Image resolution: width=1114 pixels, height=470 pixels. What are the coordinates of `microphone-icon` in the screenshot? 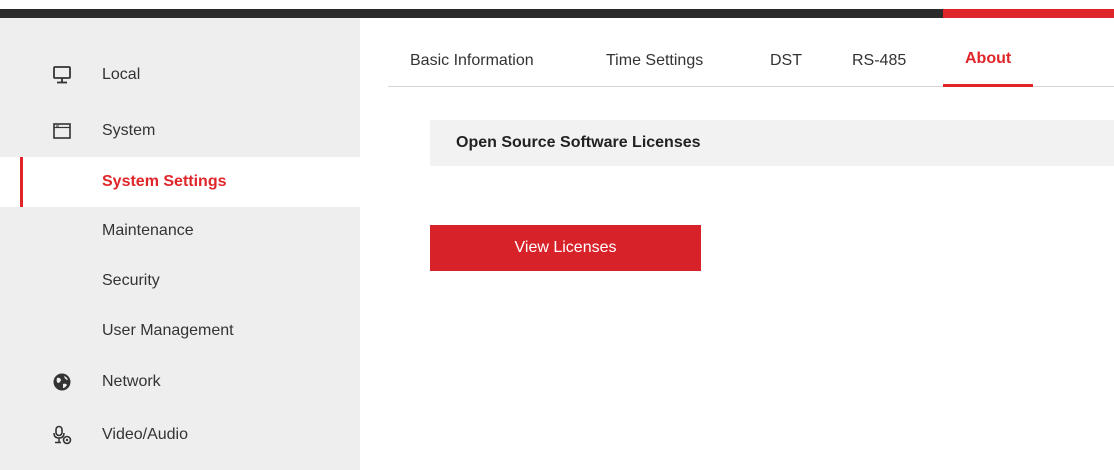 It's located at (62, 435).